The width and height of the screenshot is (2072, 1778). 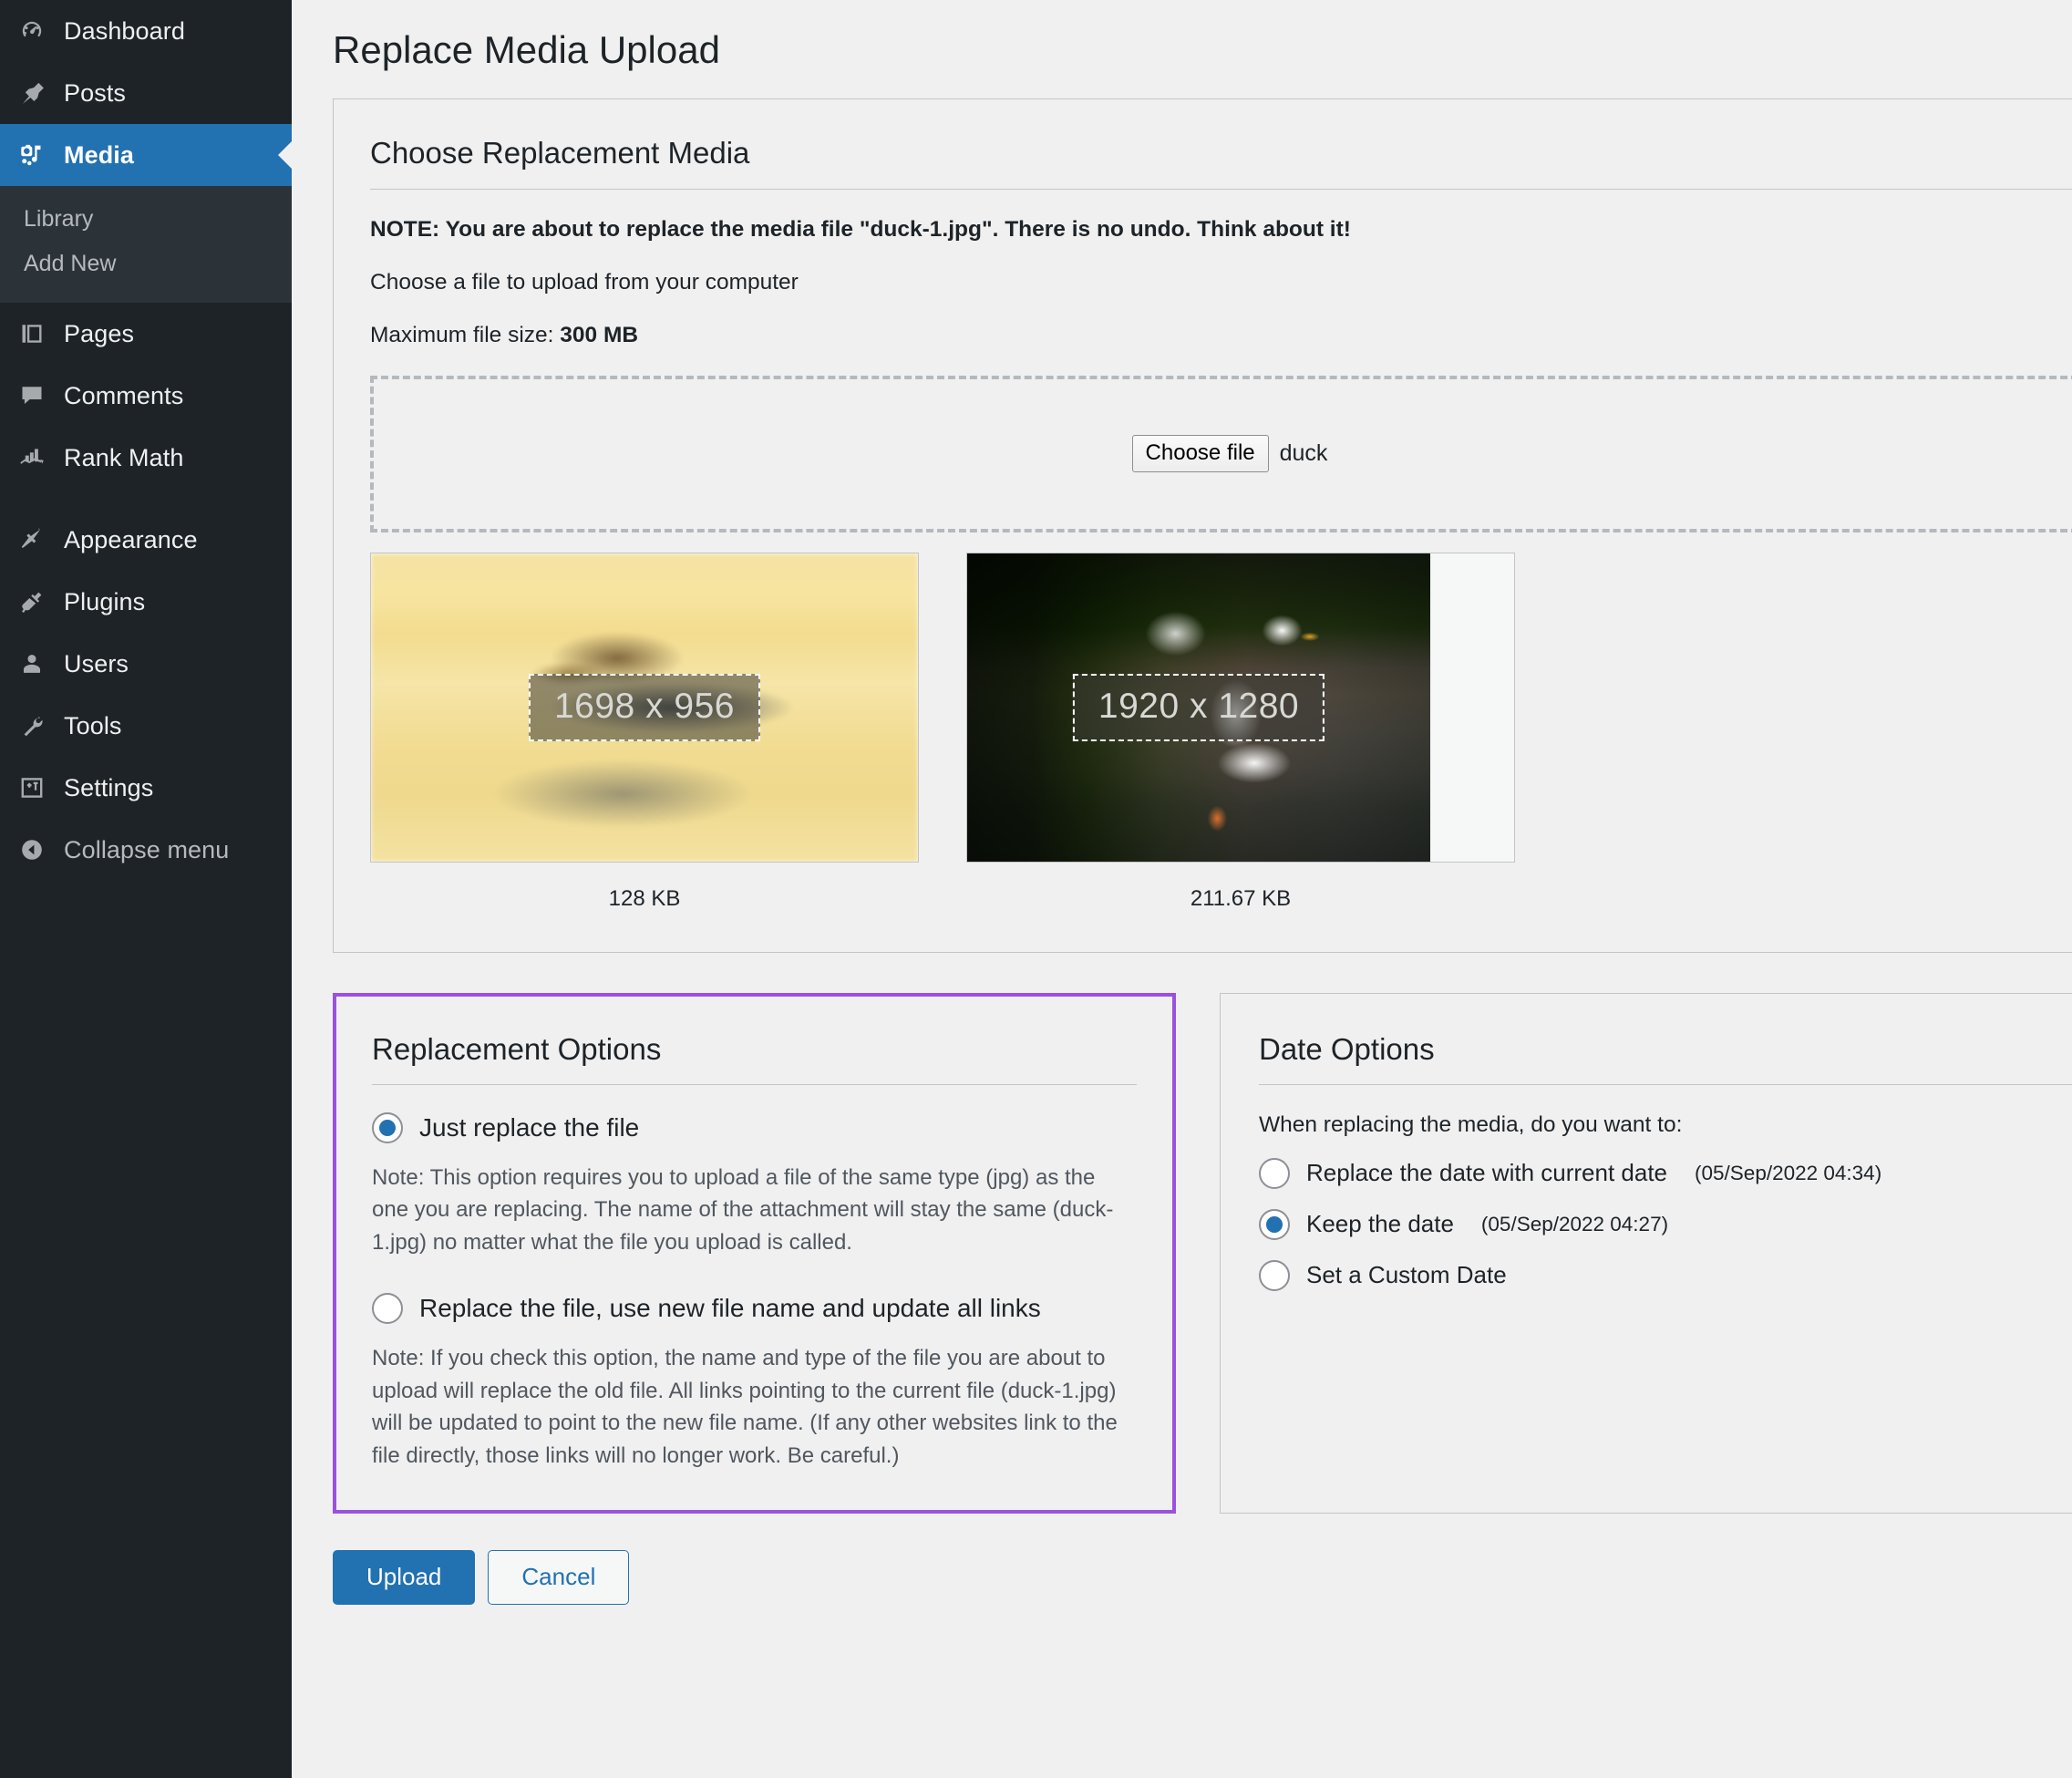 What do you see at coordinates (105, 601) in the screenshot?
I see `sidebar-item-label: Plugins` at bounding box center [105, 601].